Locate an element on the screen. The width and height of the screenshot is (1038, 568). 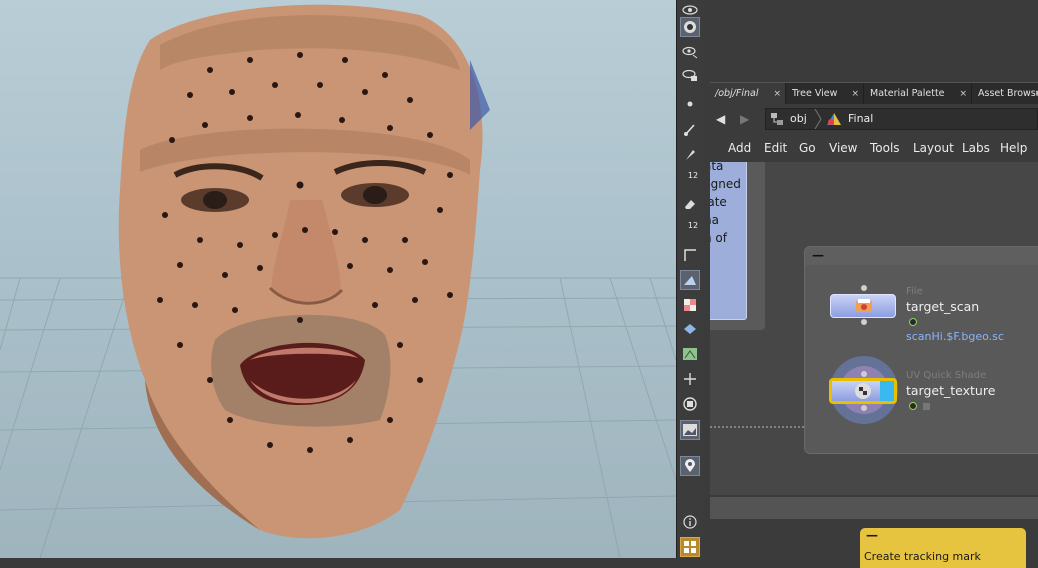
snap-surface-icon is located at coordinates (690, 280).